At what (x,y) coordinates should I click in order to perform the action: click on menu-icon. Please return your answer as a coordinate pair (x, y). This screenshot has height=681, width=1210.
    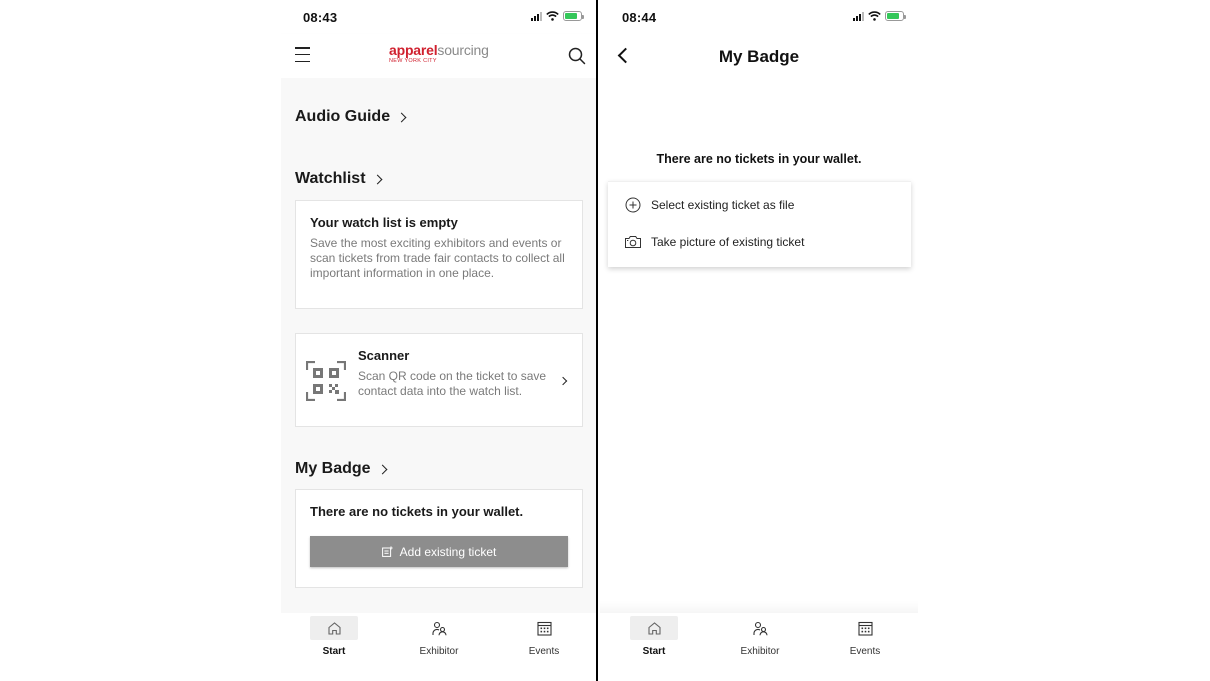
    Looking at the image, I should click on (302, 54).